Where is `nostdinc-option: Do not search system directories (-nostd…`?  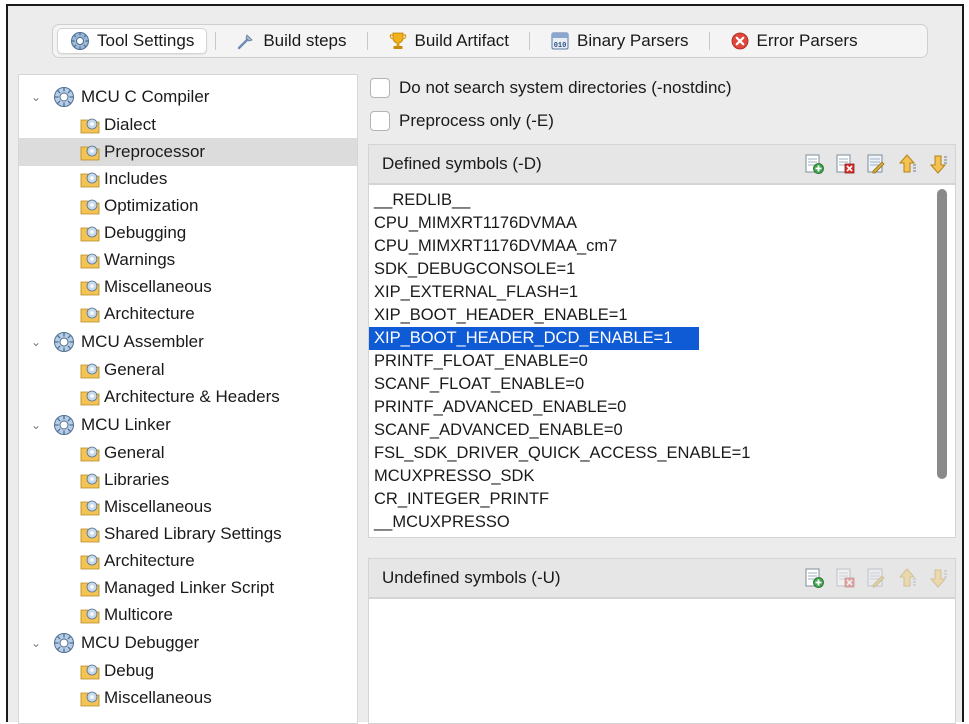 nostdinc-option: Do not search system directories (-nostd… is located at coordinates (551, 88).